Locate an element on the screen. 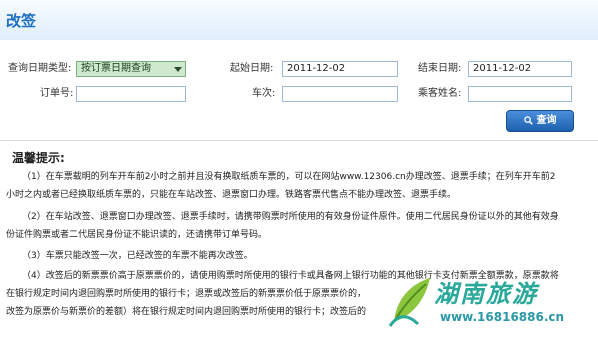 The height and width of the screenshot is (346, 598). query-type-value: 按订票日期查询 is located at coordinates (116, 68).